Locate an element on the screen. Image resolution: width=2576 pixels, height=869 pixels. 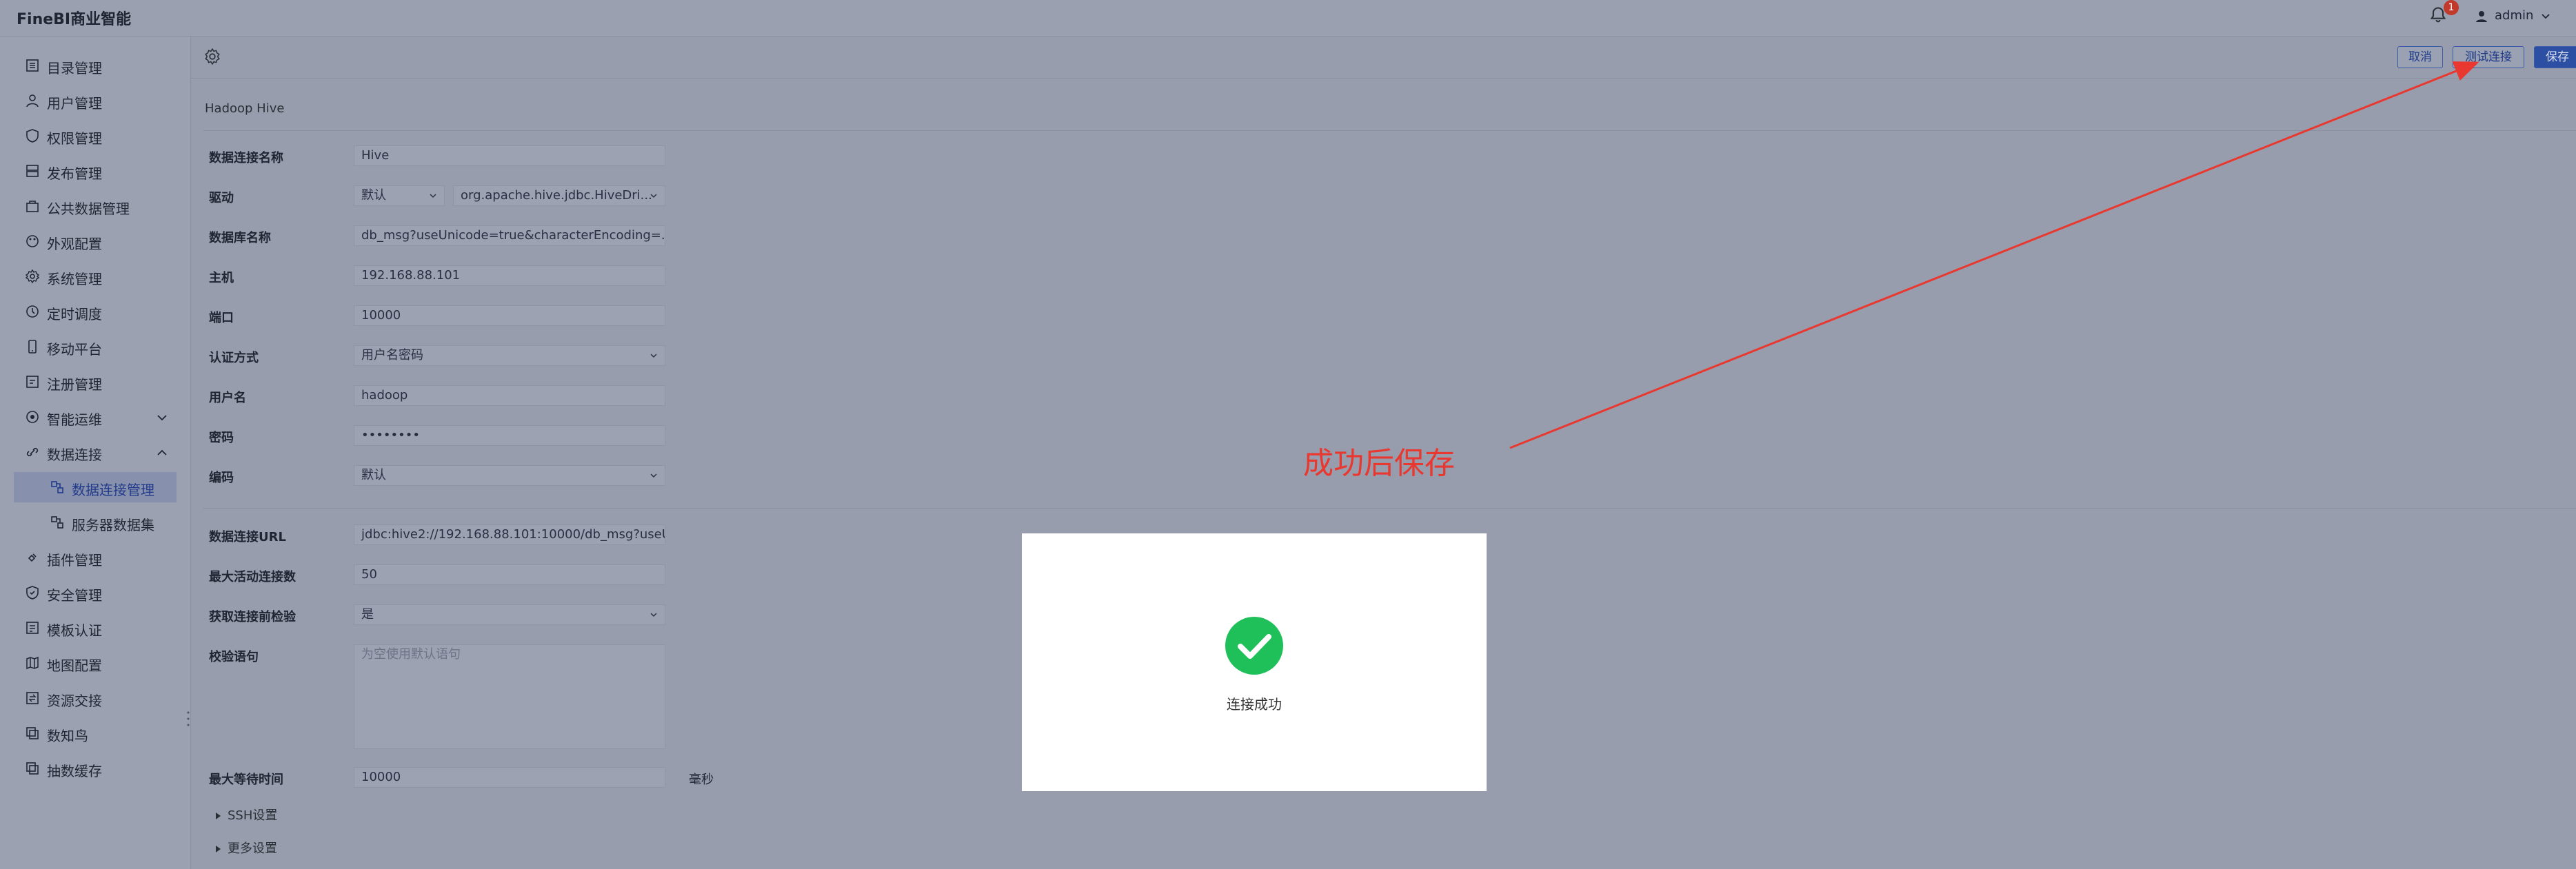
check-circle-icon is located at coordinates (1254, 646).